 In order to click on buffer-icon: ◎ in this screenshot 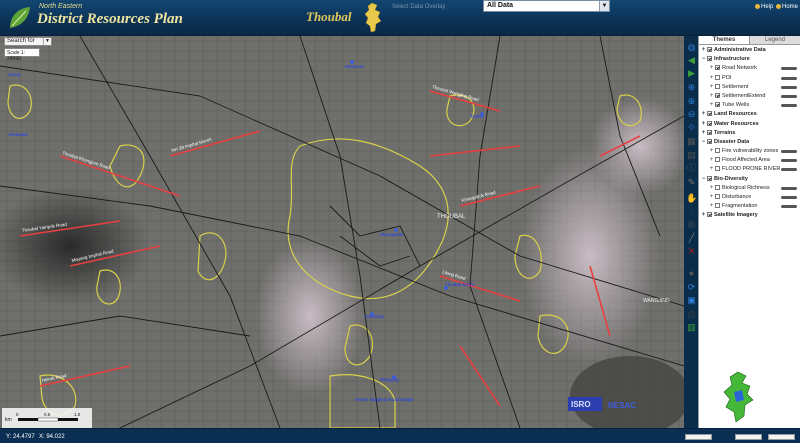, I will do `click(691, 224)`.